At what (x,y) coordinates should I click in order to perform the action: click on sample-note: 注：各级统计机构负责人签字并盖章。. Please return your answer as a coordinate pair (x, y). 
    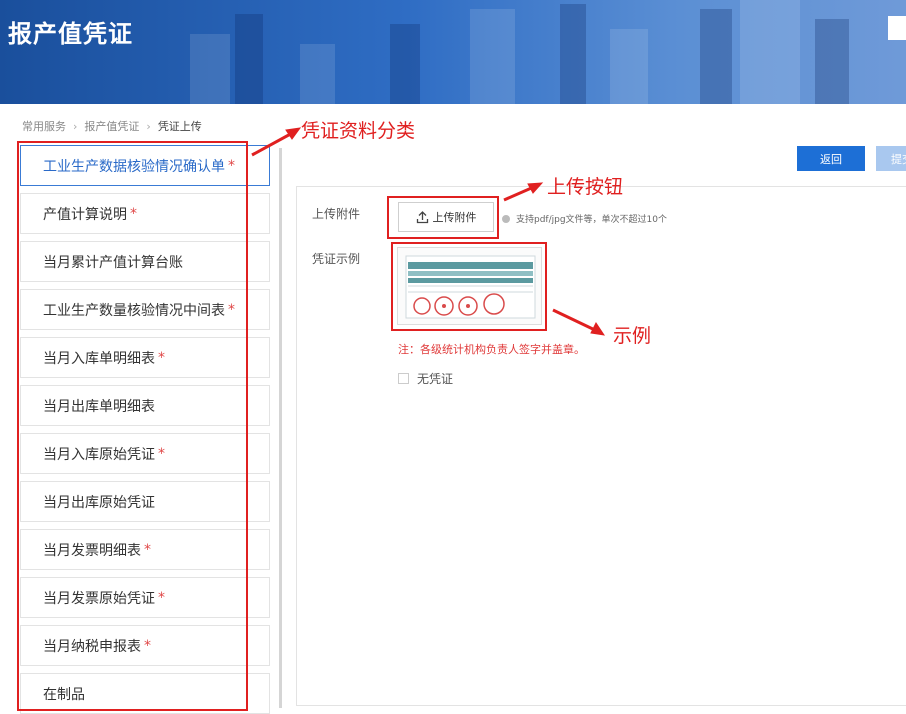
    Looking at the image, I should click on (491, 349).